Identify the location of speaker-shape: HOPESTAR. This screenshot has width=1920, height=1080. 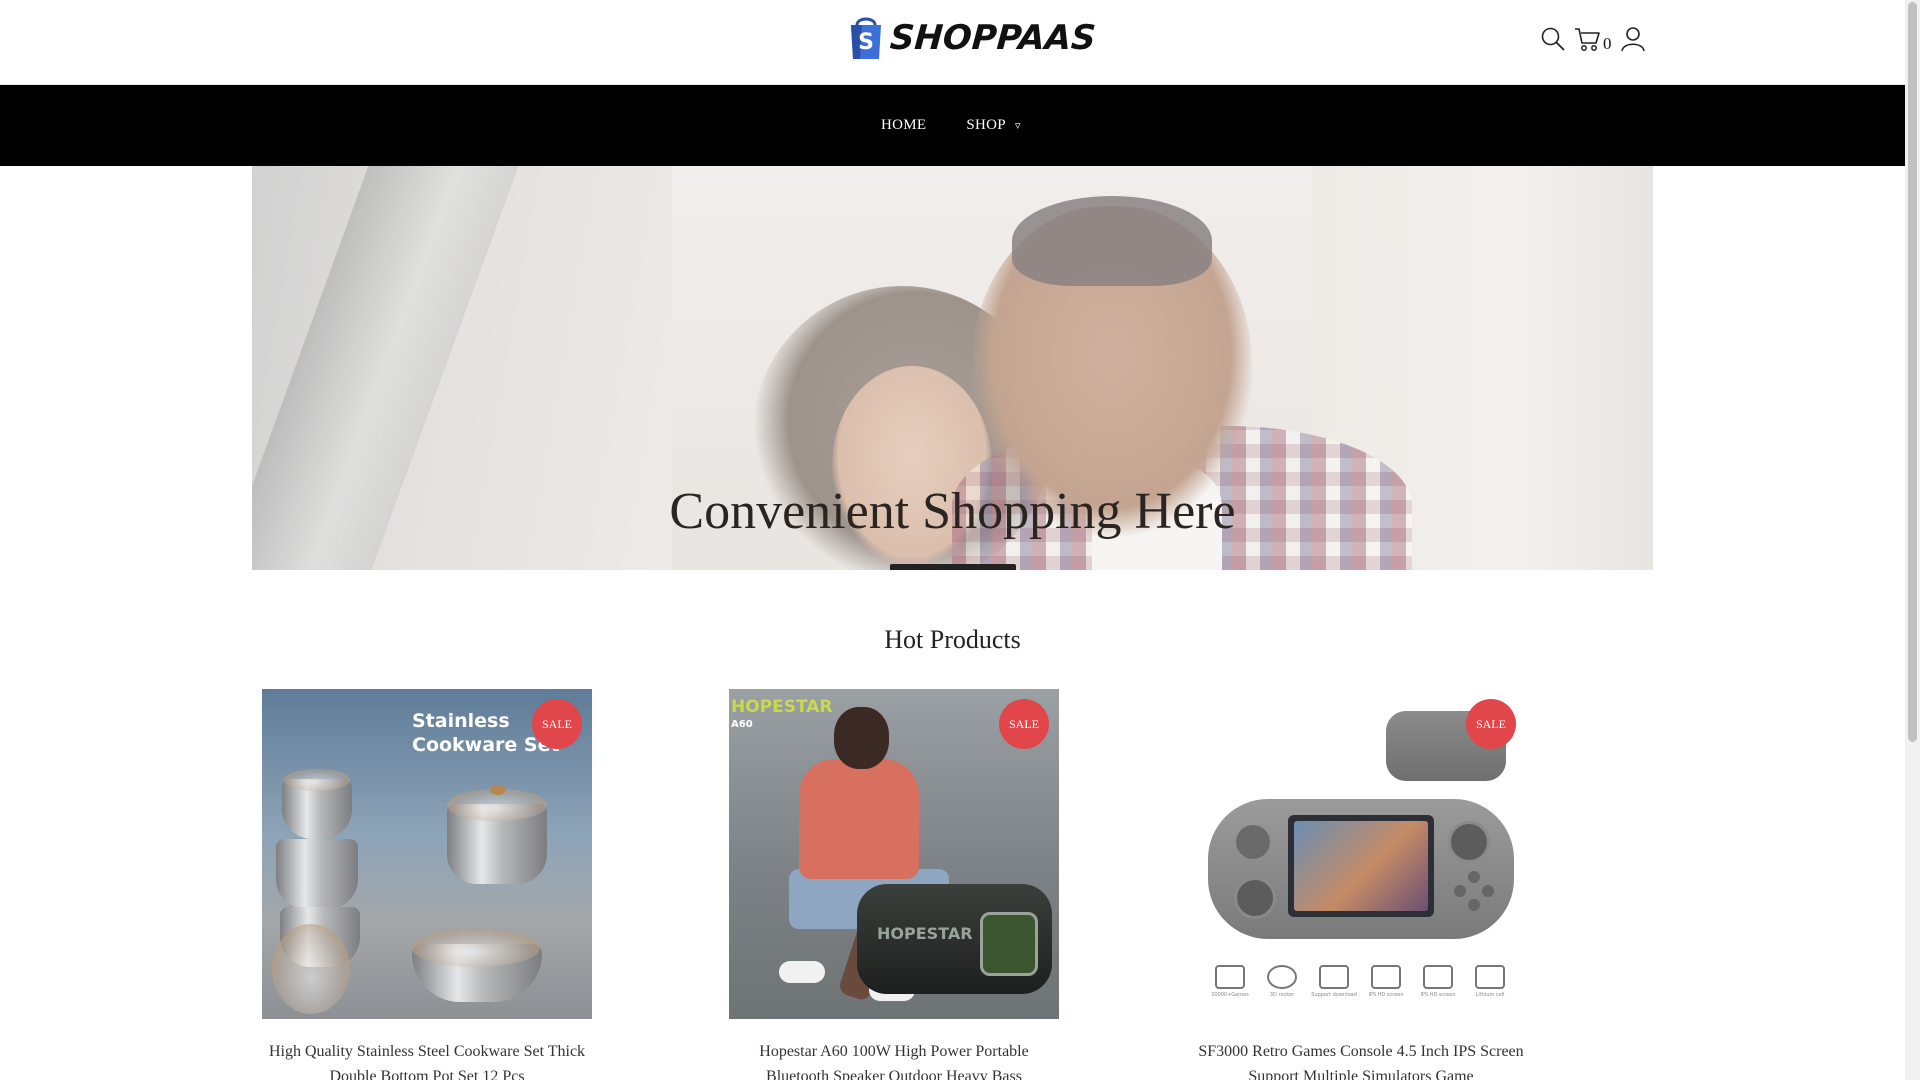
(954, 939).